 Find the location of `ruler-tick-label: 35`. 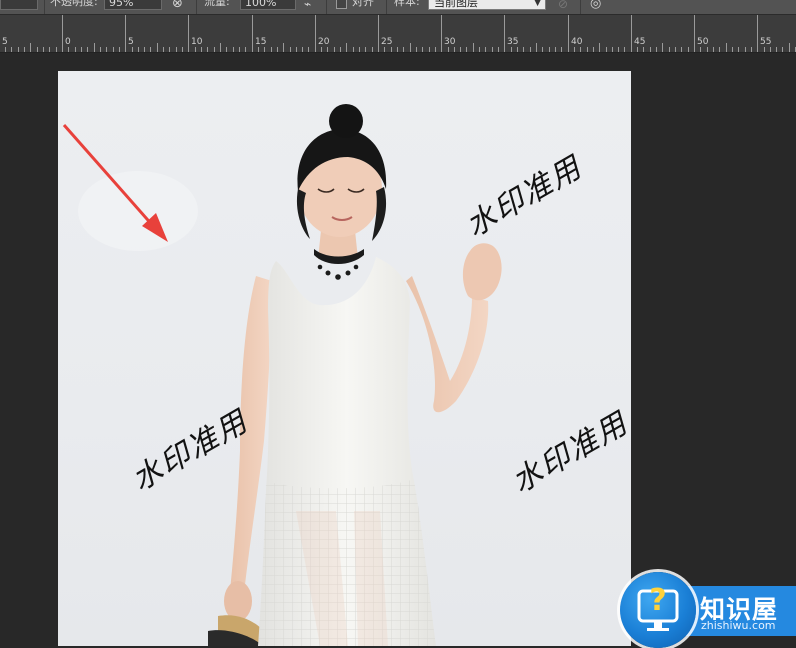

ruler-tick-label: 35 is located at coordinates (513, 42).